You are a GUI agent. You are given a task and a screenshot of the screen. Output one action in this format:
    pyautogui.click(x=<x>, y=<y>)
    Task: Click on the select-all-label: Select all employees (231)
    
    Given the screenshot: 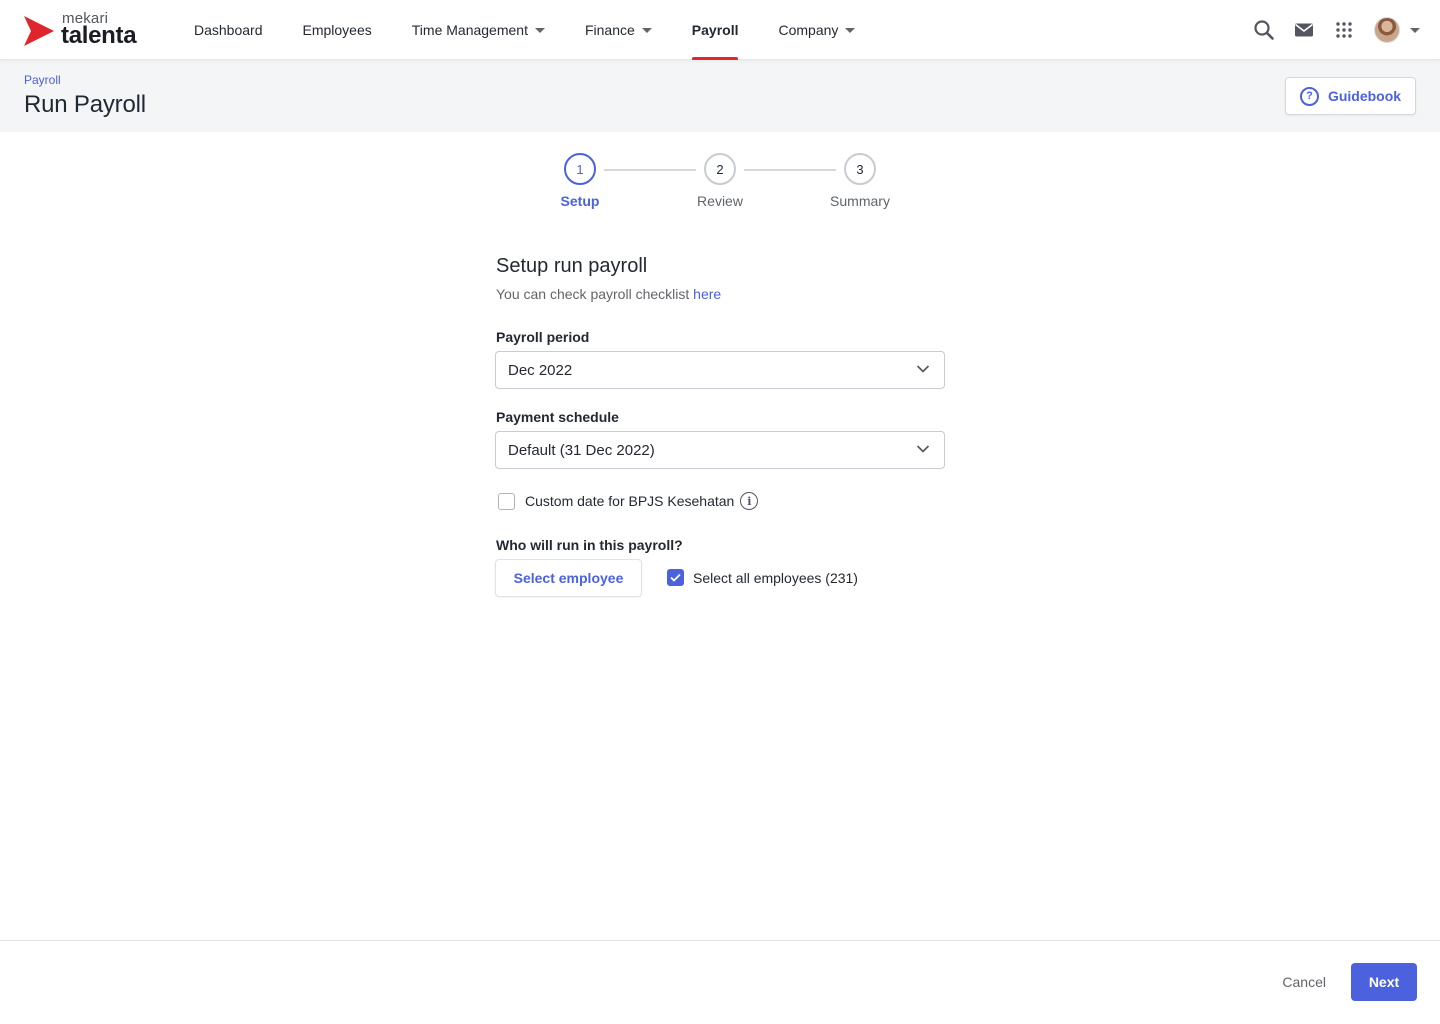 What is the action you would take?
    pyautogui.click(x=775, y=577)
    